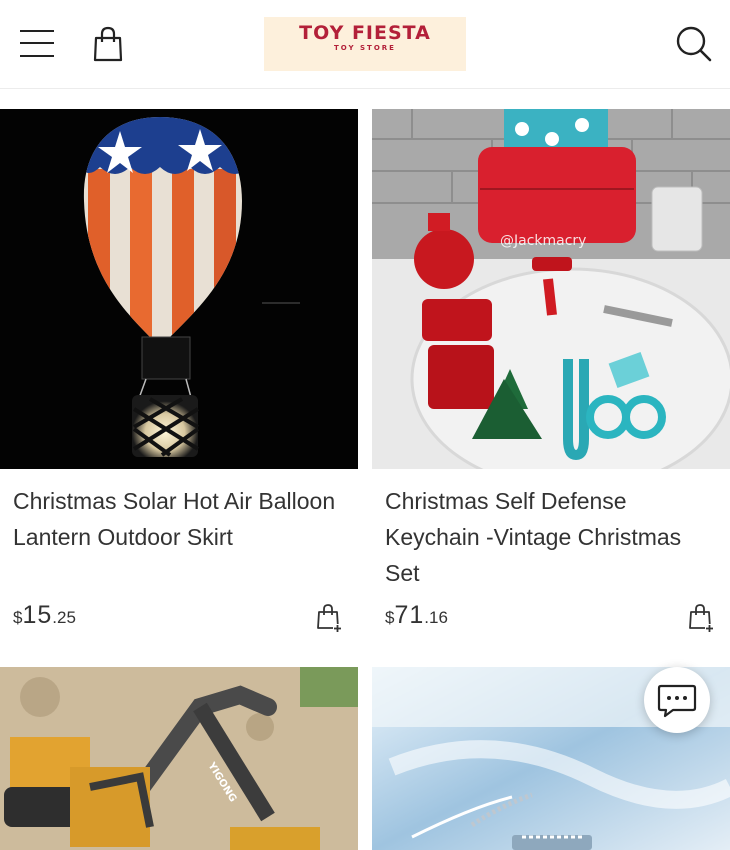 The width and height of the screenshot is (730, 850). Describe the element at coordinates (365, 33) in the screenshot. I see `logo-title: TOY FIESTA` at that location.